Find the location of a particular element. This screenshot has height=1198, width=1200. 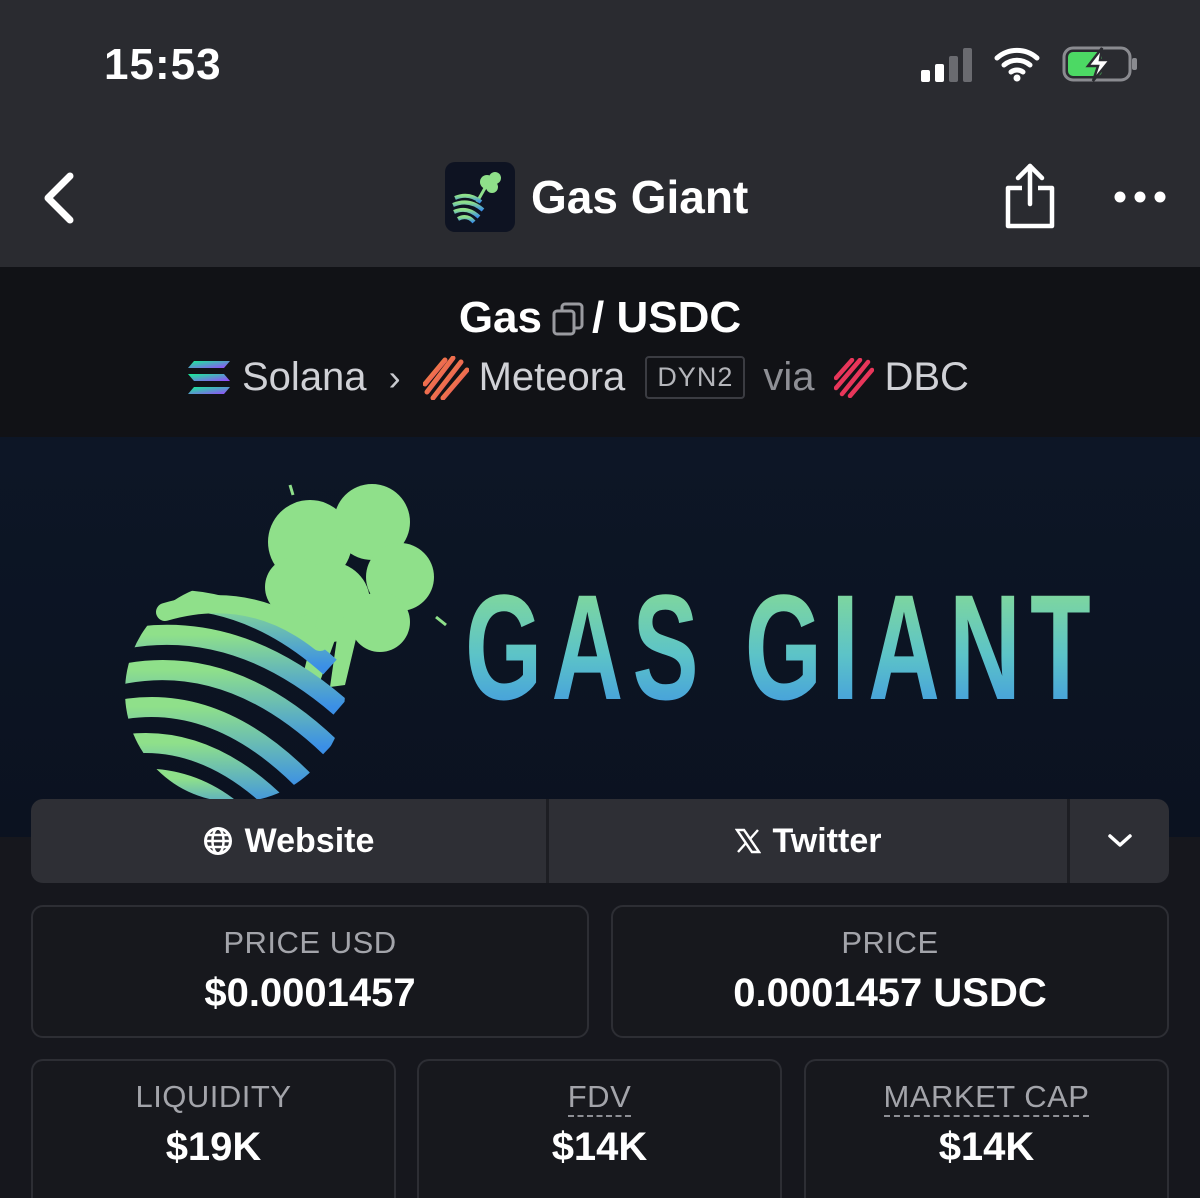

liquidity-card: LIQUIDITY $19K is located at coordinates (213, 1128).